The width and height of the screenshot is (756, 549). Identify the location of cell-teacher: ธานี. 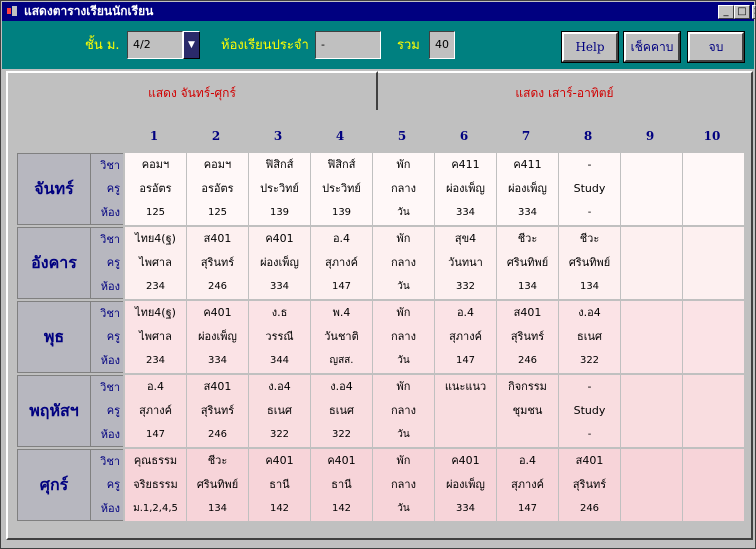
(341, 484).